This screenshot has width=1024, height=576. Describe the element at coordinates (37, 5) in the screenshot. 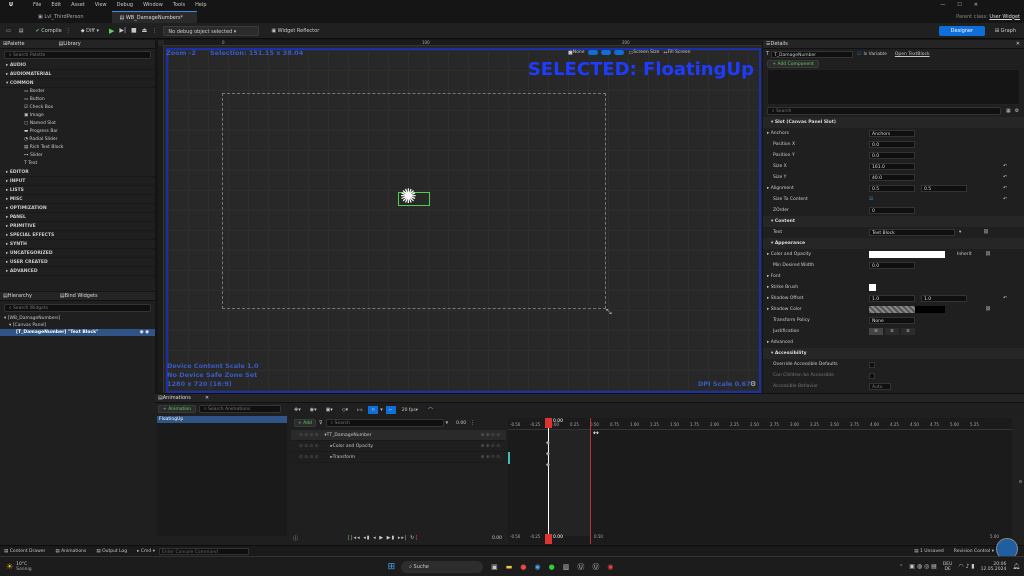

I see `menu-item-file: File` at that location.